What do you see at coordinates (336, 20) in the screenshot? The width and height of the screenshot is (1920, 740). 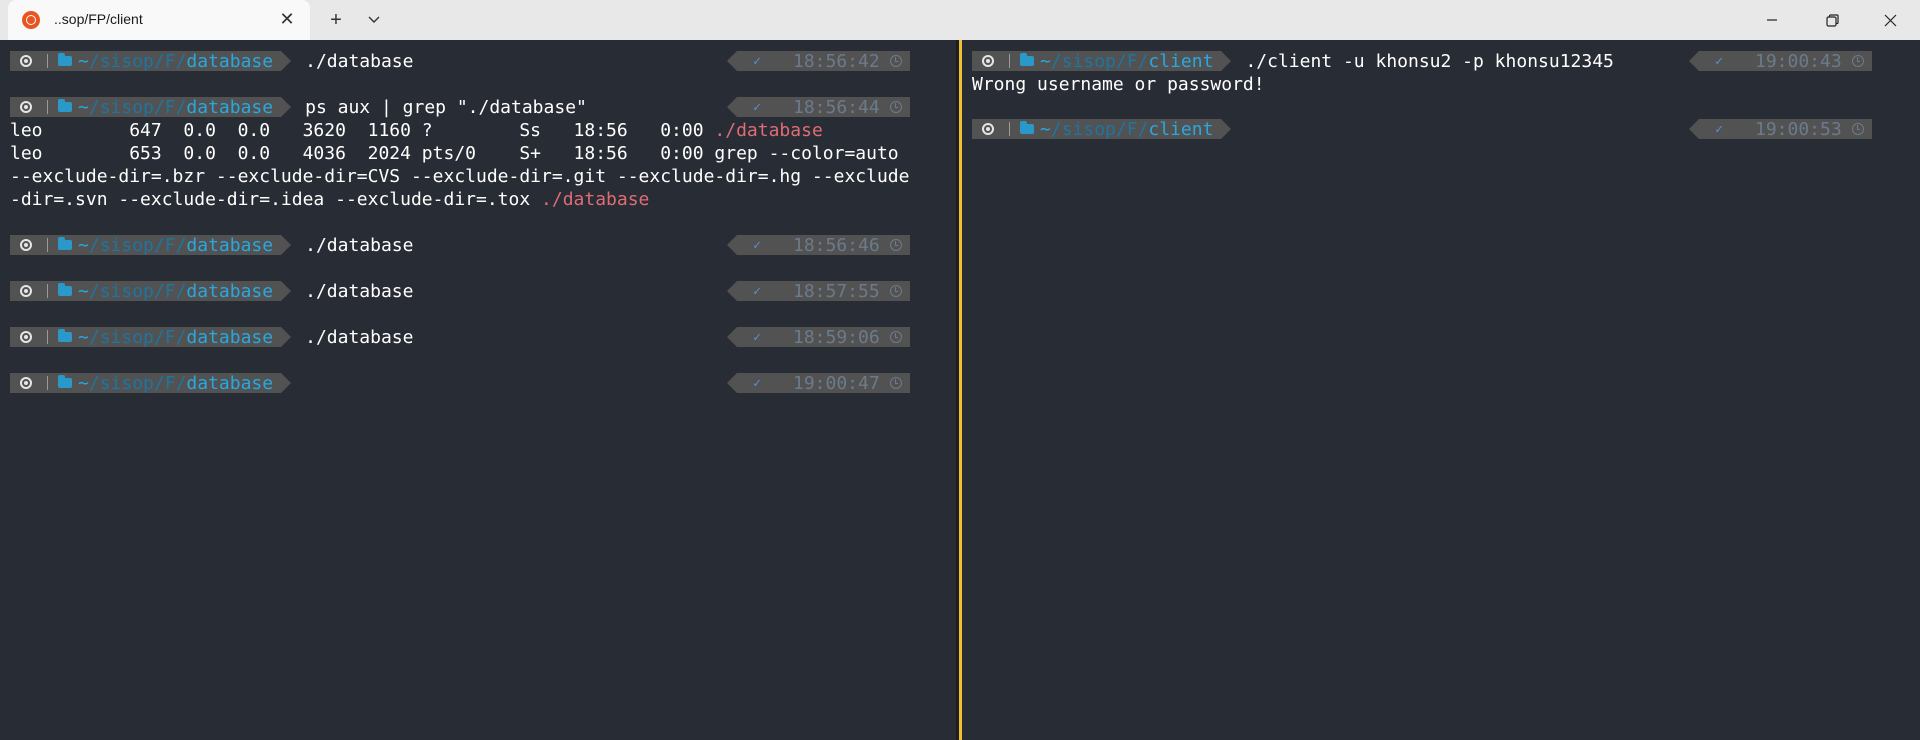 I see `new-tab-button: +` at bounding box center [336, 20].